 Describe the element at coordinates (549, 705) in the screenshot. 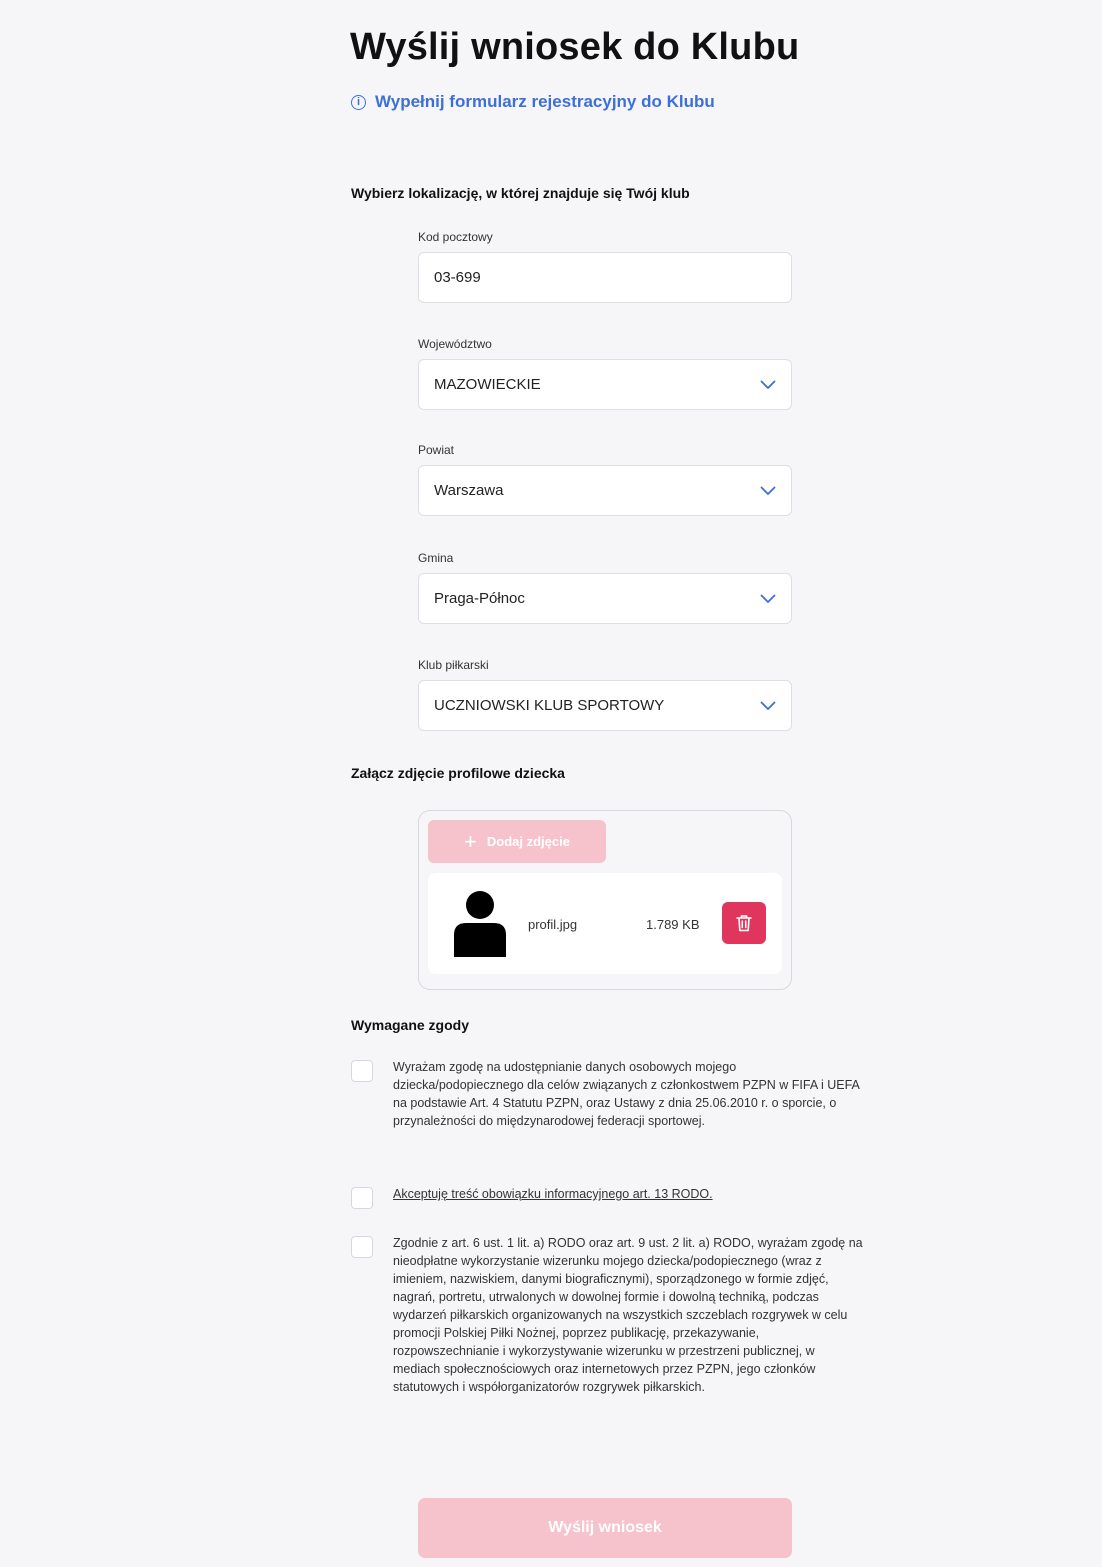

I see `club-value: UCZNIOWSKI KLUB SPORTOWY` at that location.